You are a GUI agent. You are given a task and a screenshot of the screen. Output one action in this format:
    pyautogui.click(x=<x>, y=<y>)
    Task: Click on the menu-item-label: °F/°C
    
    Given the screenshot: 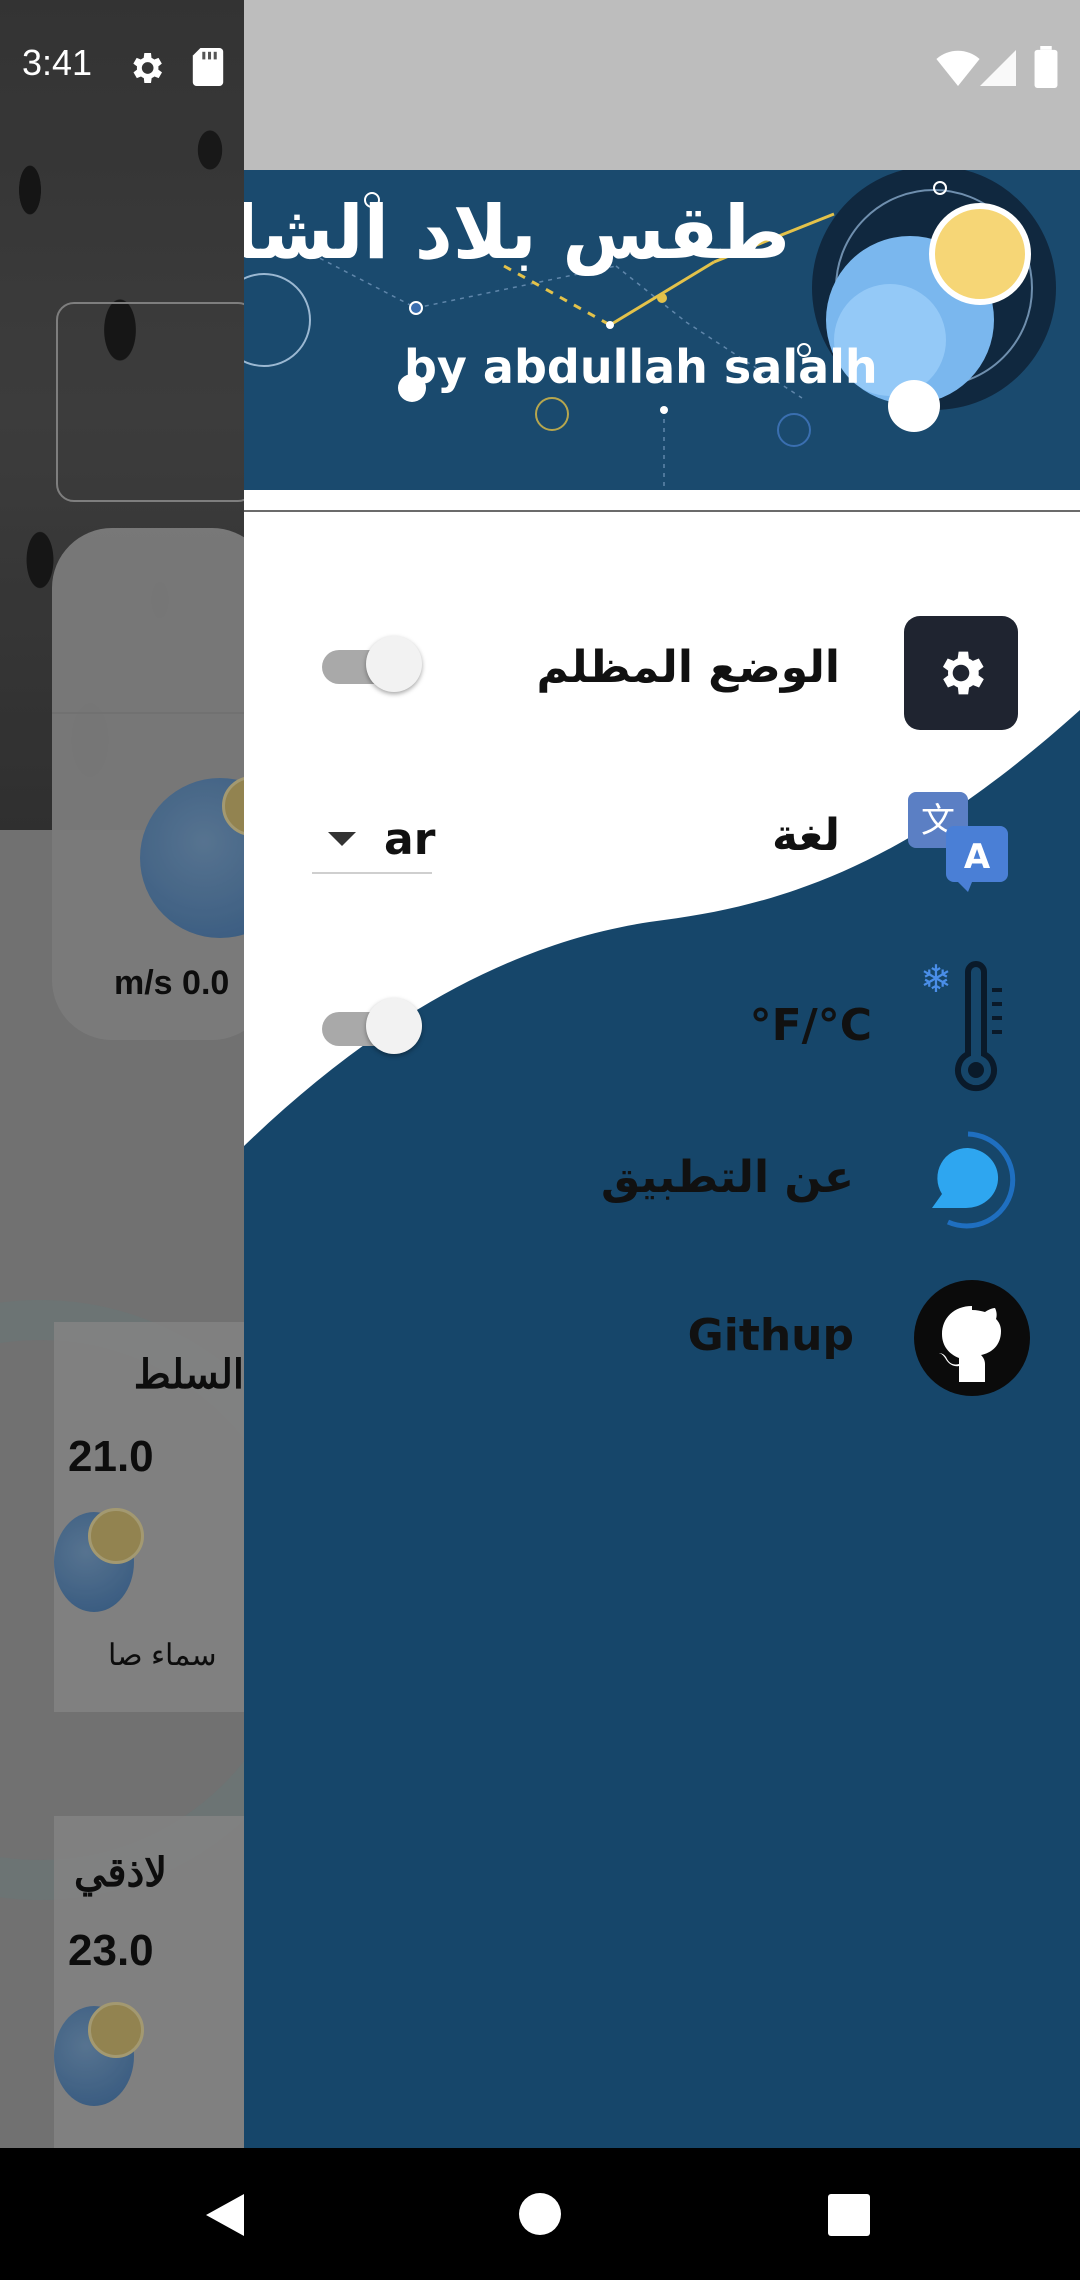 What is the action you would take?
    pyautogui.click(x=810, y=1025)
    